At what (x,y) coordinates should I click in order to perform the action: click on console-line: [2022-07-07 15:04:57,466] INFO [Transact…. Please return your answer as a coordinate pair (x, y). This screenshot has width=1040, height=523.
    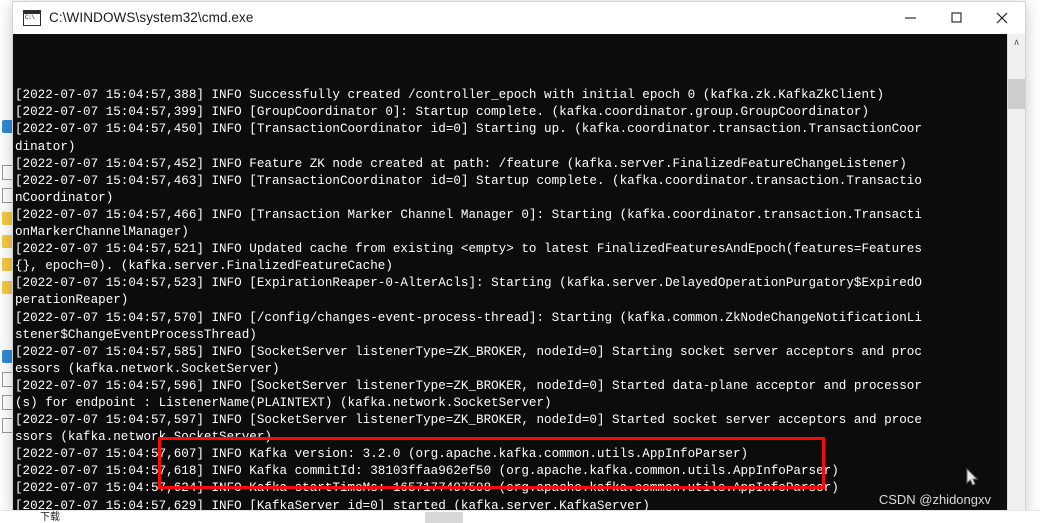
    Looking at the image, I should click on (468, 214).